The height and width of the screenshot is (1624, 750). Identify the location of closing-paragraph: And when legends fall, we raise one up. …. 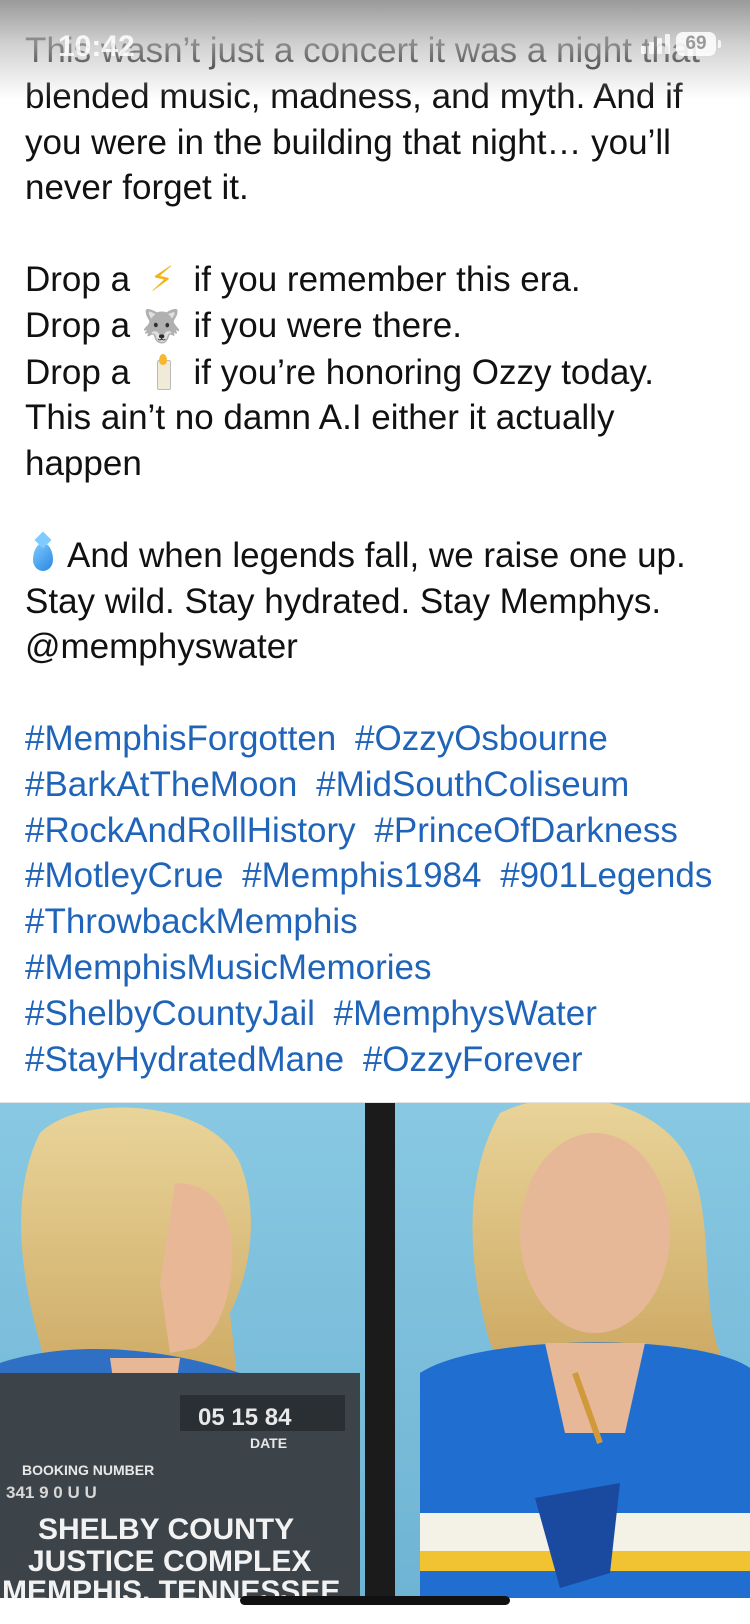
(381, 601).